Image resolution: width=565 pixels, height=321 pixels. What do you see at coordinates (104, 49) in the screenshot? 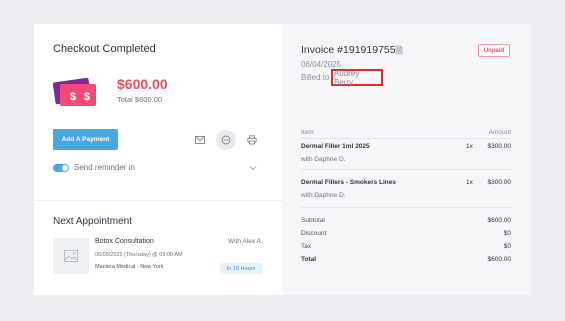
I see `checkout-title: Checkout Completed` at bounding box center [104, 49].